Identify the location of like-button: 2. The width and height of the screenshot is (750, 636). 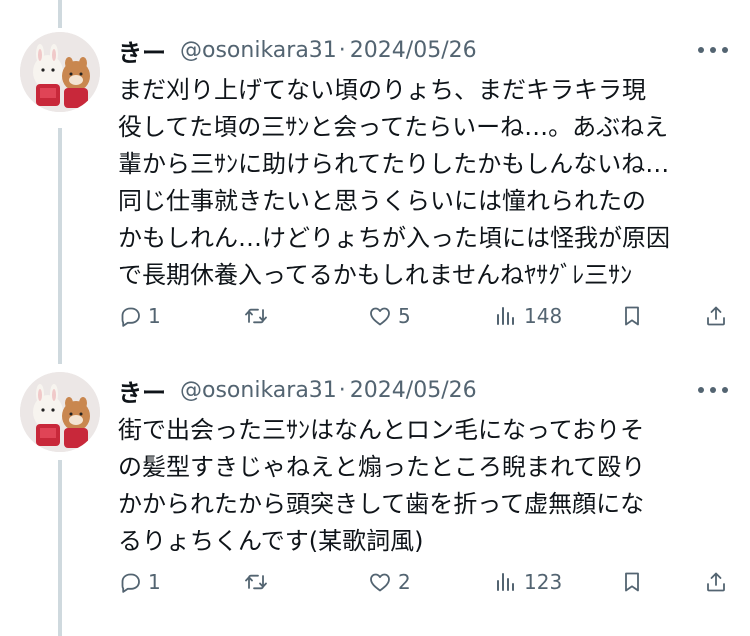
(389, 582).